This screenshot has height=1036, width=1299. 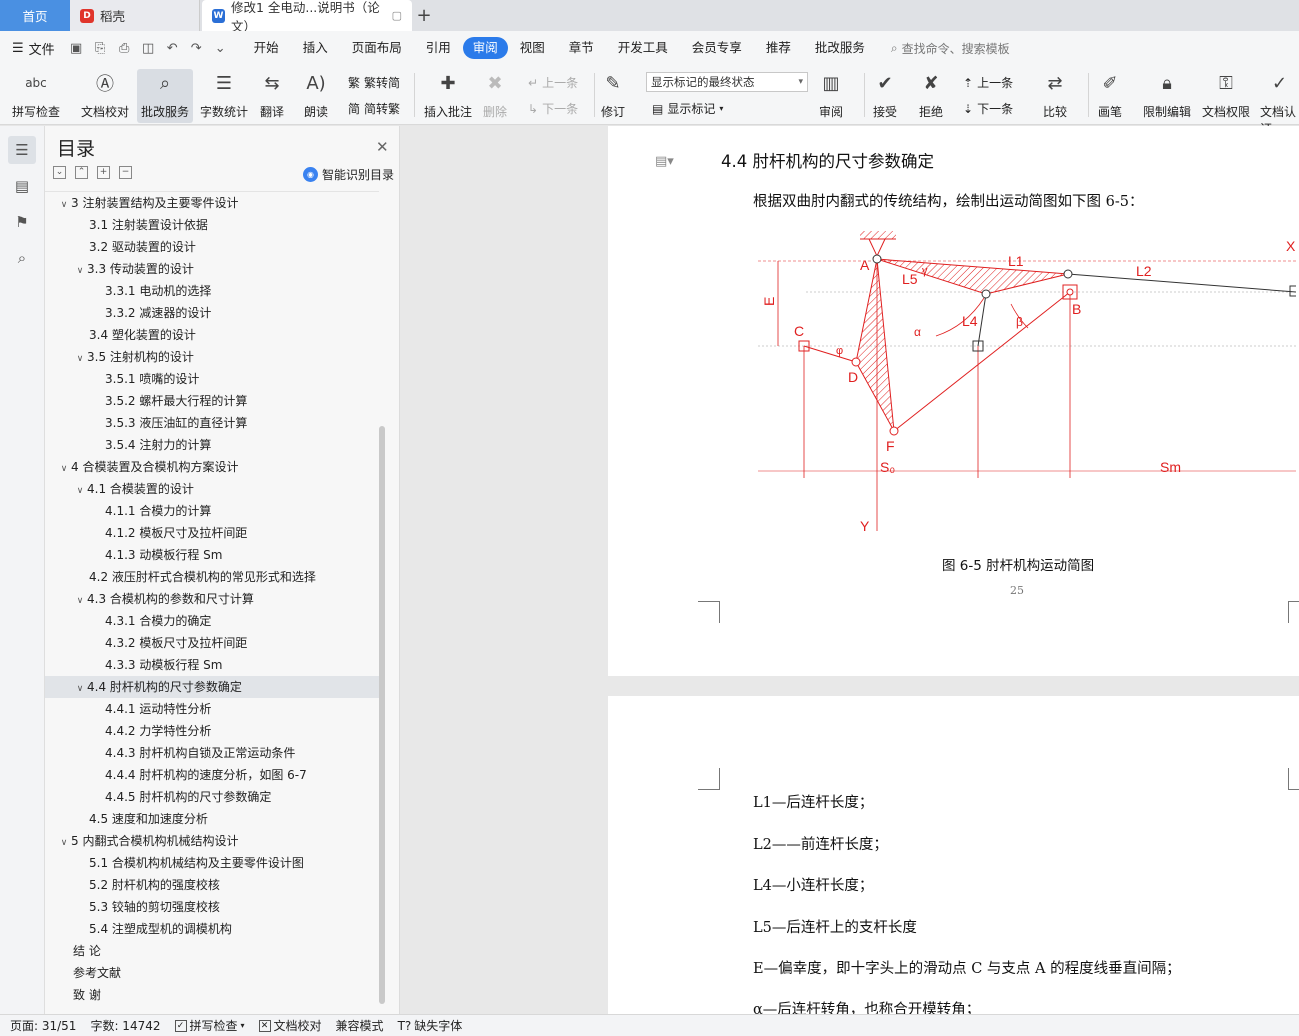 I want to click on delete-comment-button: ✖ 删除, so click(x=495, y=94).